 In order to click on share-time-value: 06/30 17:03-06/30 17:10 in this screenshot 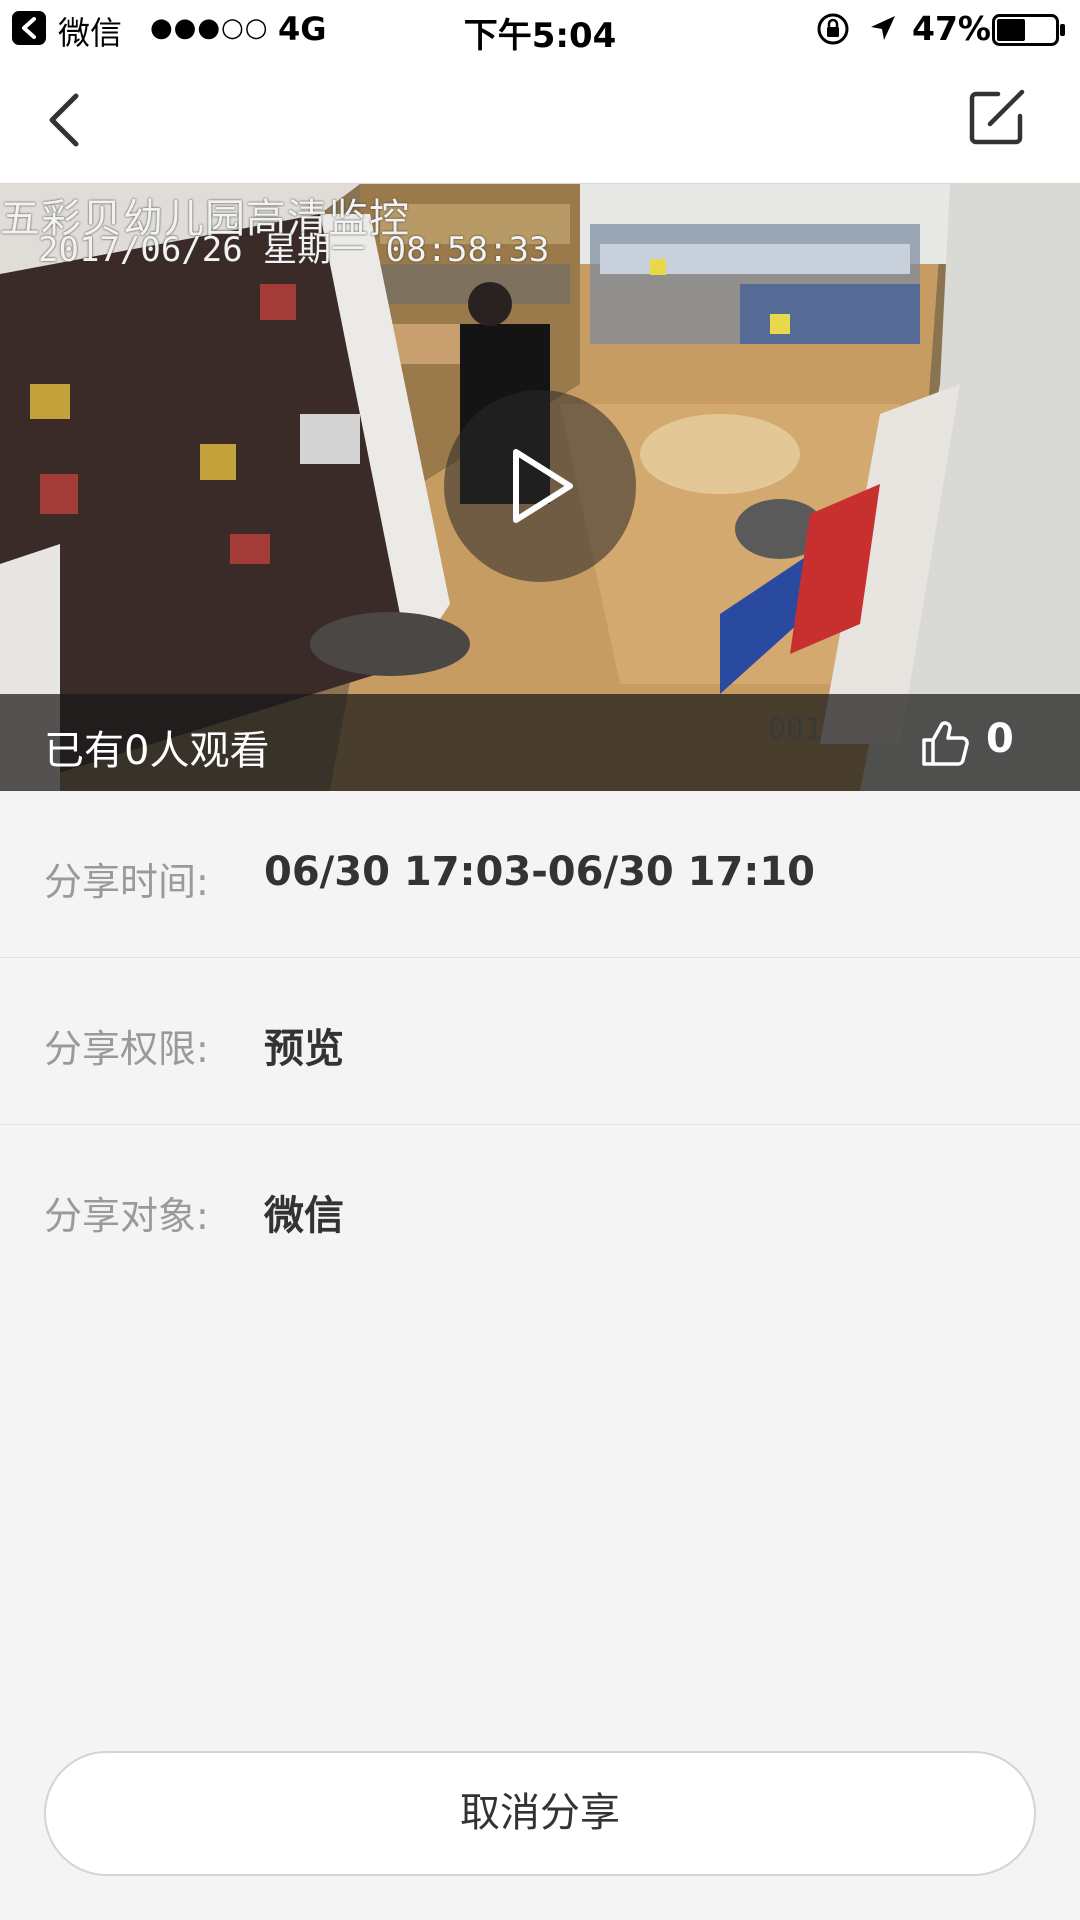, I will do `click(539, 872)`.